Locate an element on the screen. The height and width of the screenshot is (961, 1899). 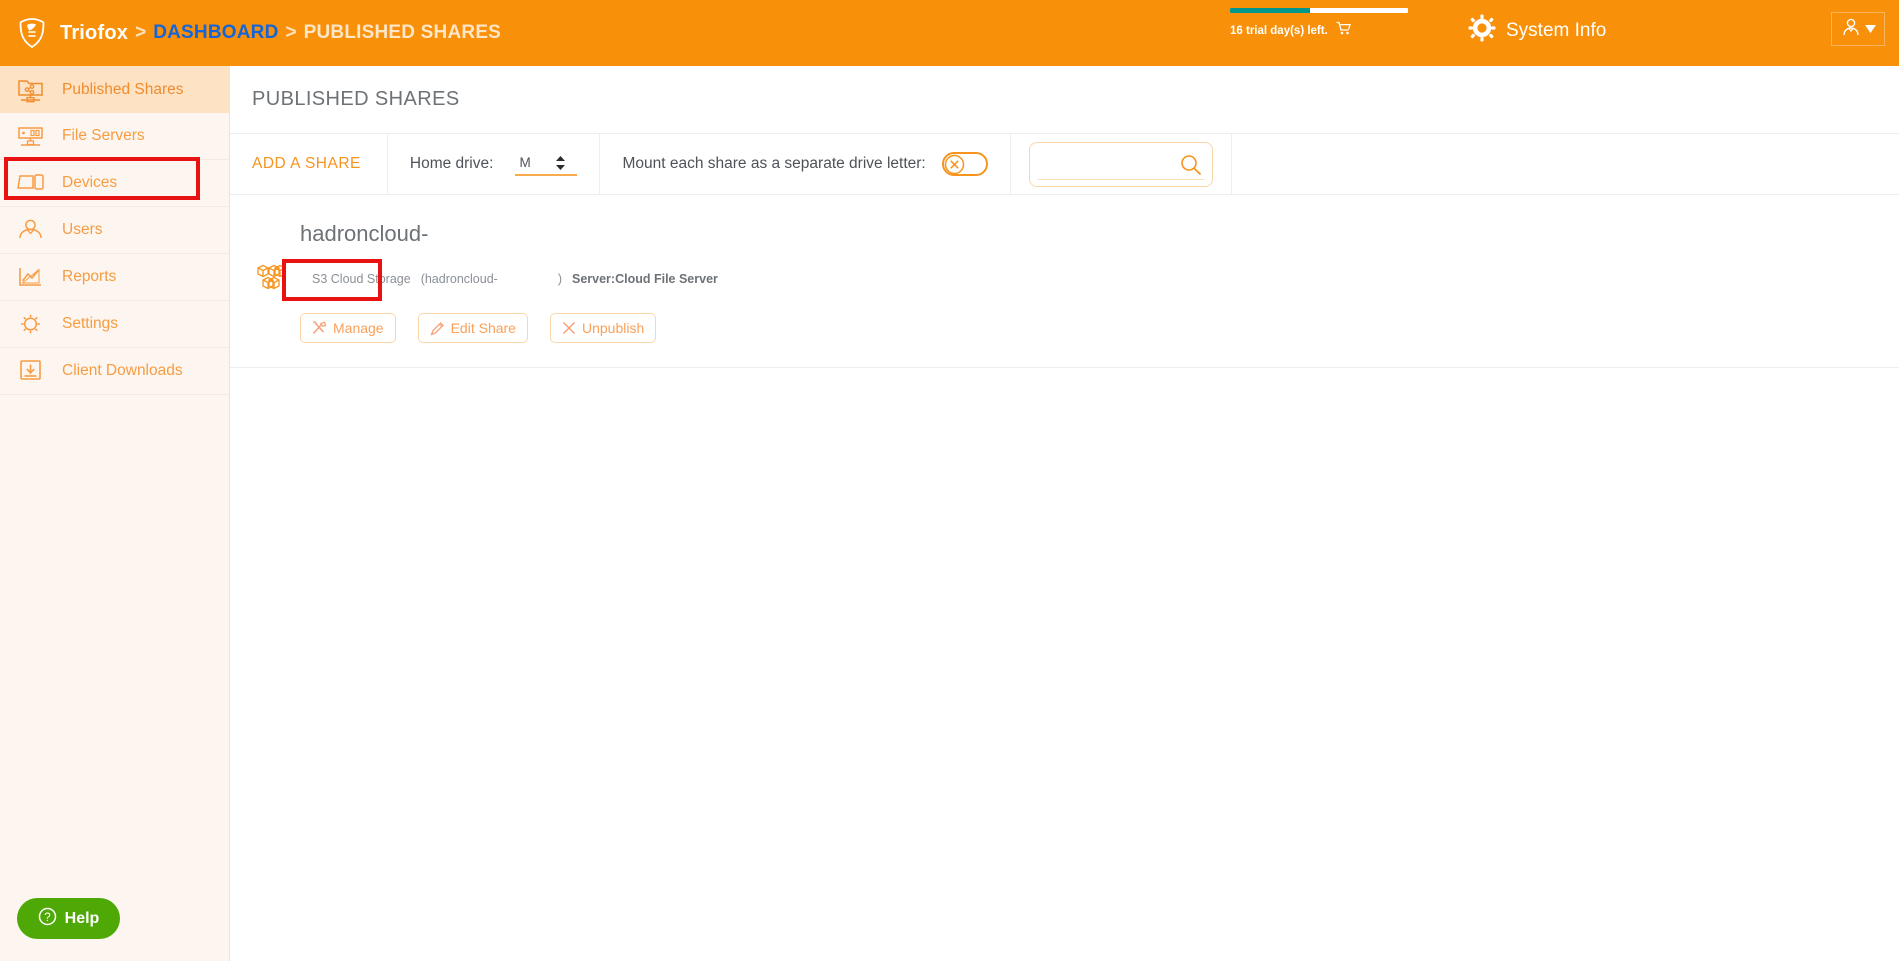
breadcrumb-dashboard-link: DASHBOARD is located at coordinates (215, 33).